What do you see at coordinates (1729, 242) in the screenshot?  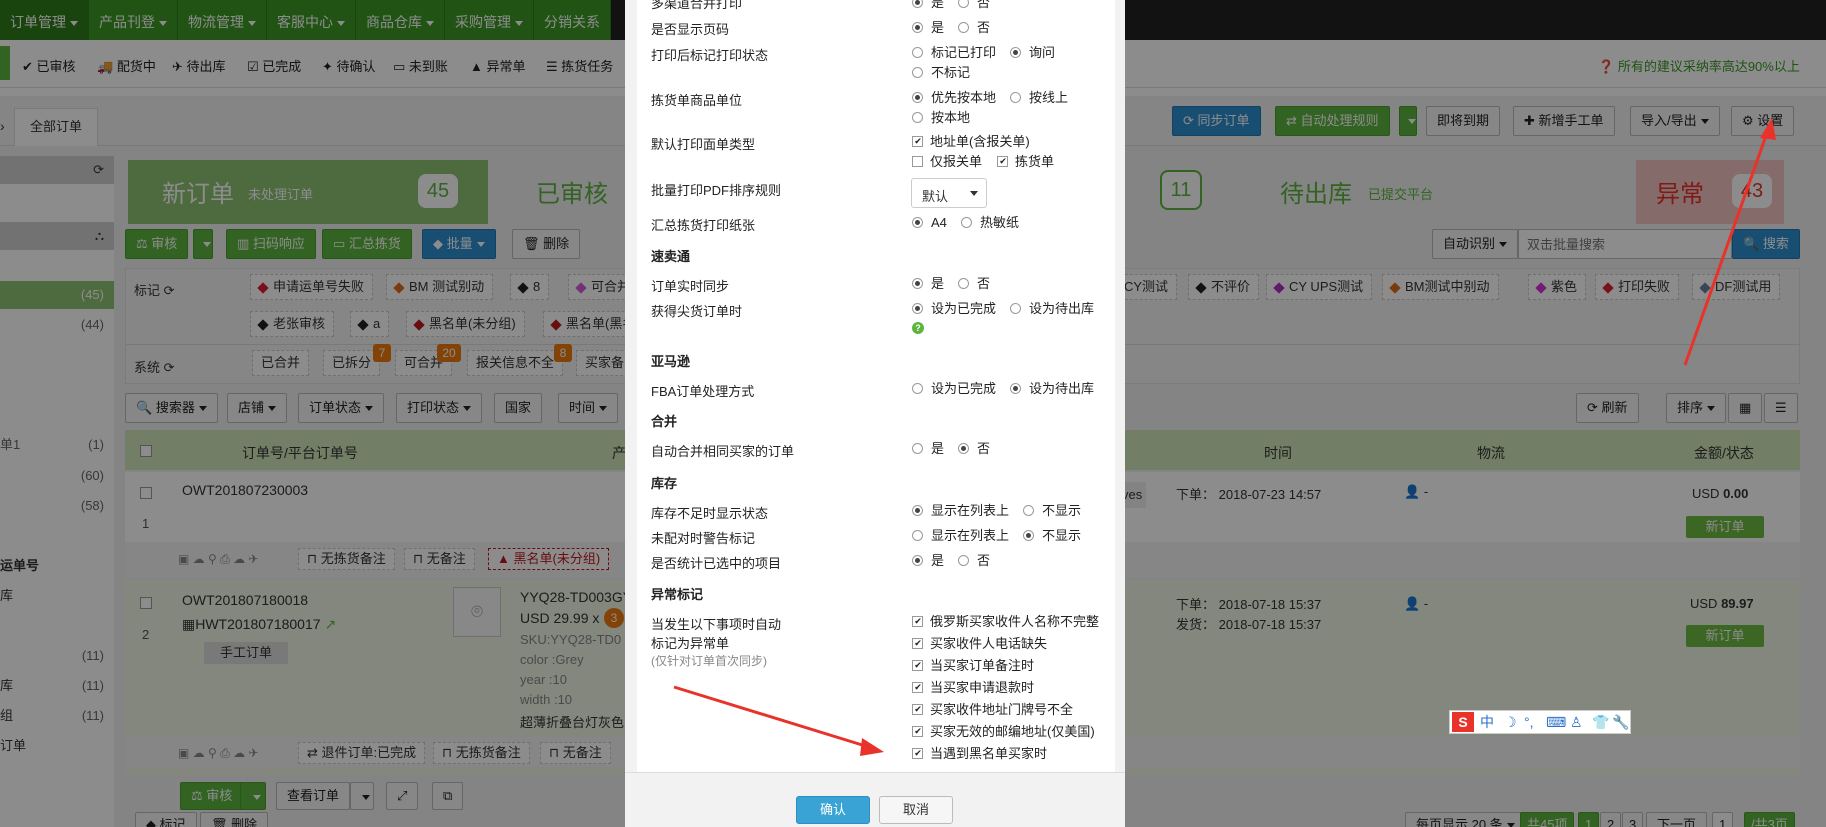 I see `arrow-to-settings` at bounding box center [1729, 242].